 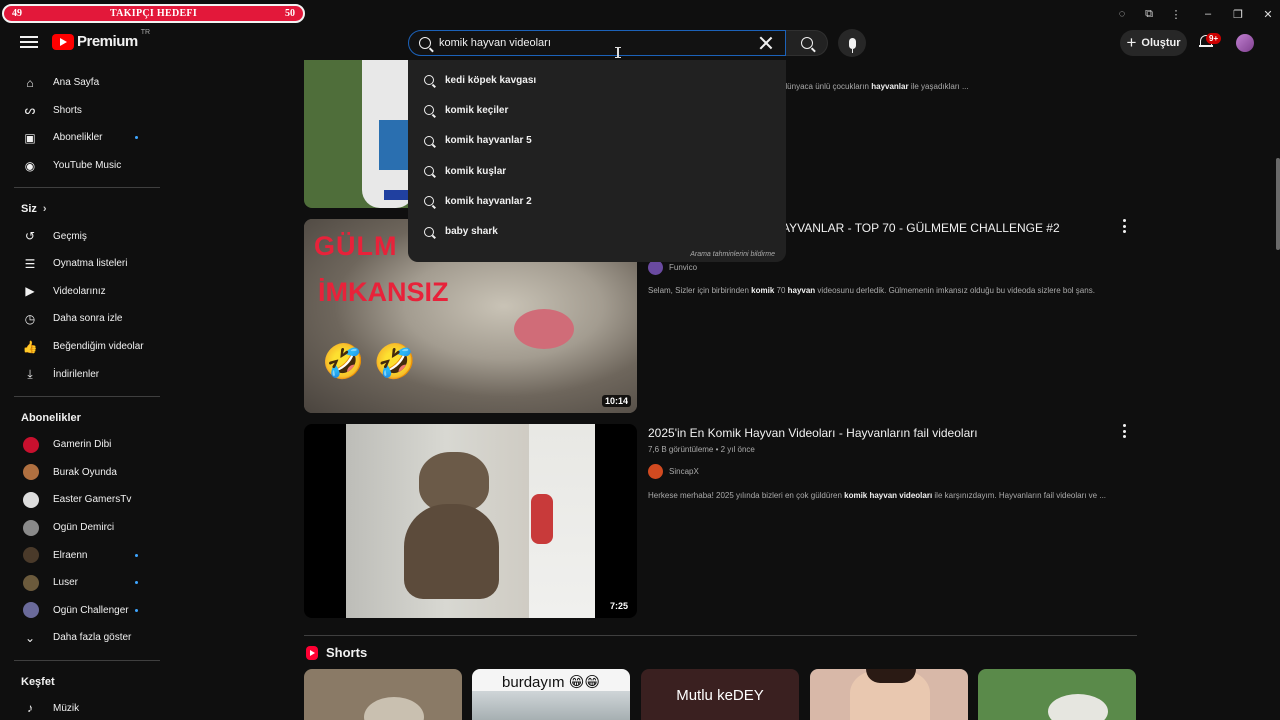 I want to click on sidebar-item-label: Ana Sayfa, so click(x=76, y=83).